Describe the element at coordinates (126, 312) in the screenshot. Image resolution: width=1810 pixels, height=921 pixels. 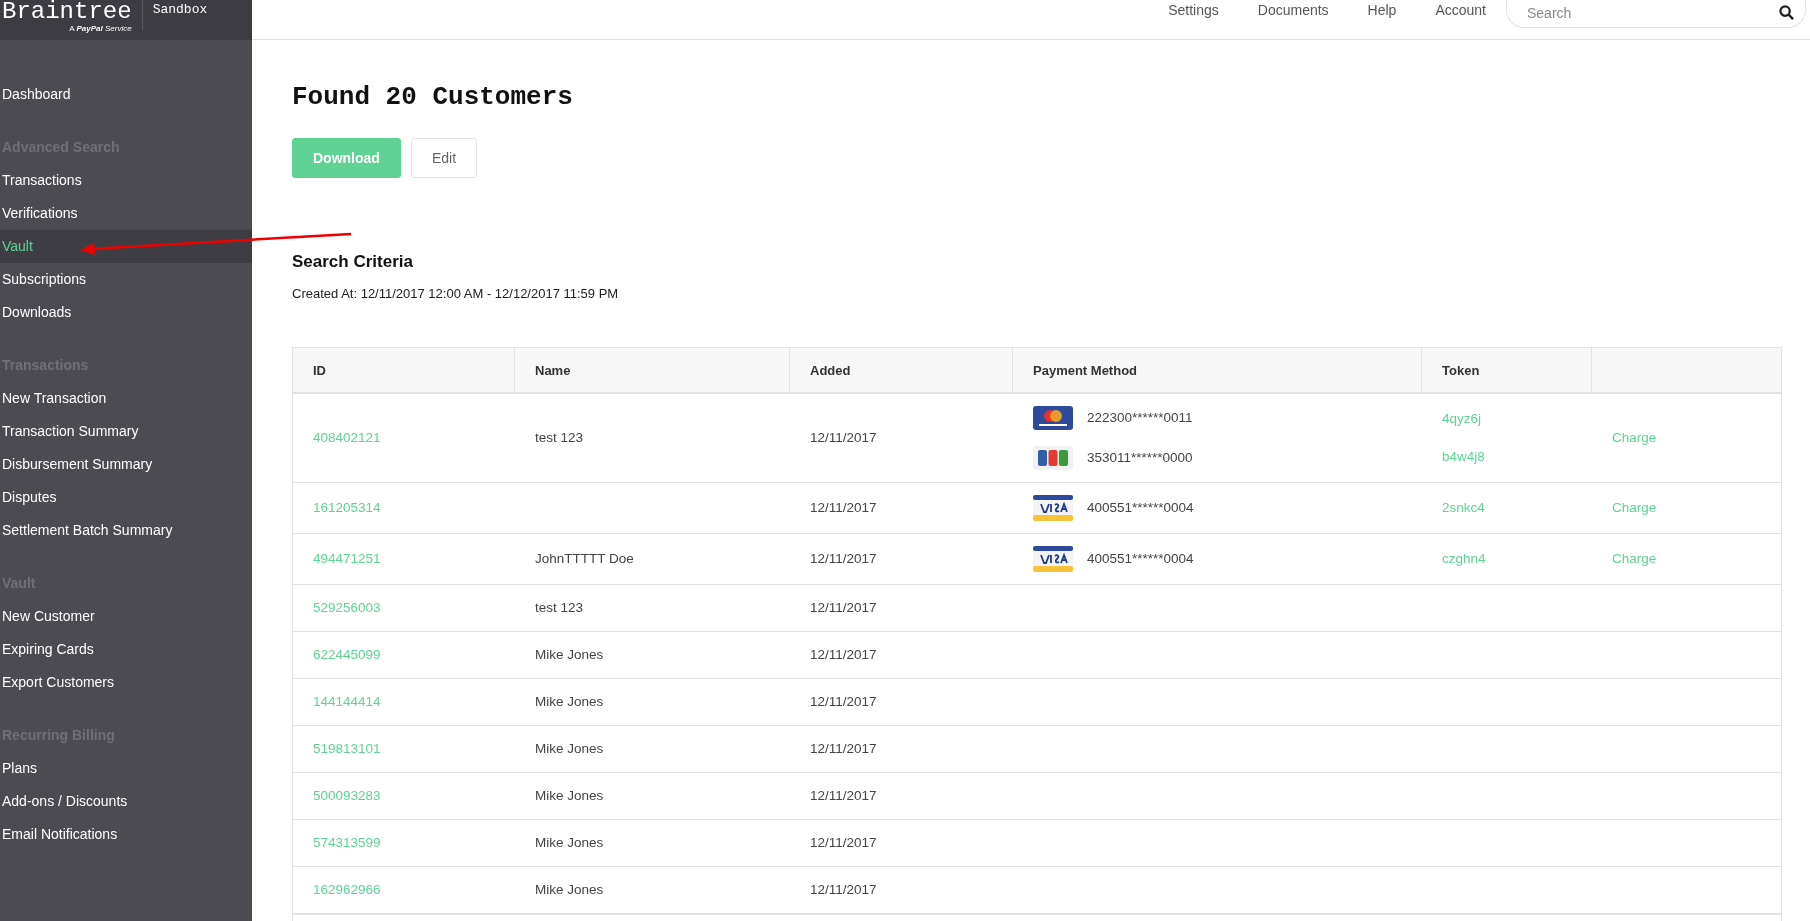
I see `sidebar-item: Downloads` at that location.